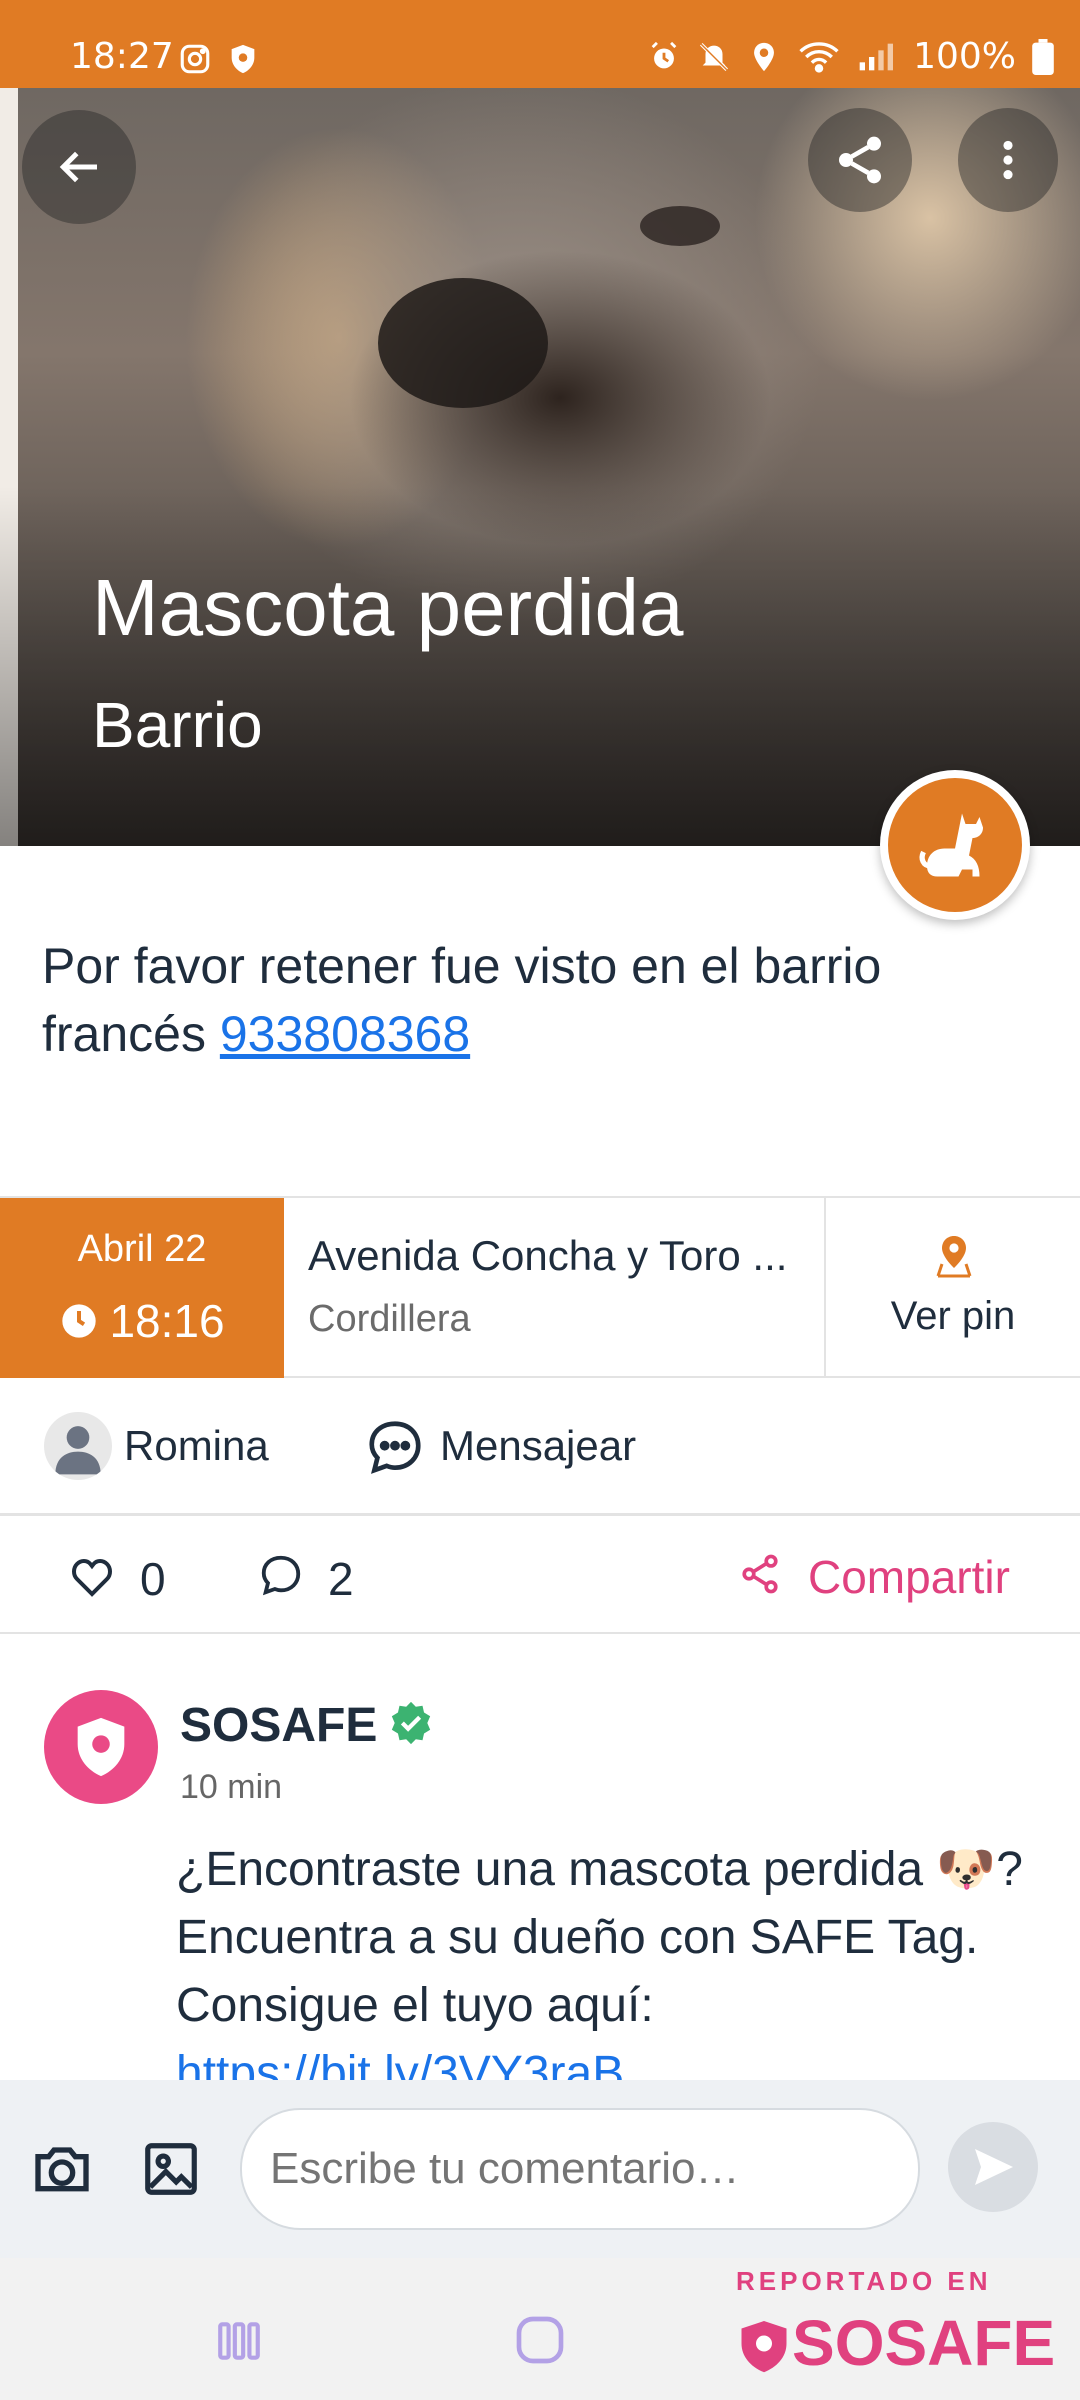 Image resolution: width=1080 pixels, height=2400 pixels. What do you see at coordinates (764, 56) in the screenshot?
I see `location-icon` at bounding box center [764, 56].